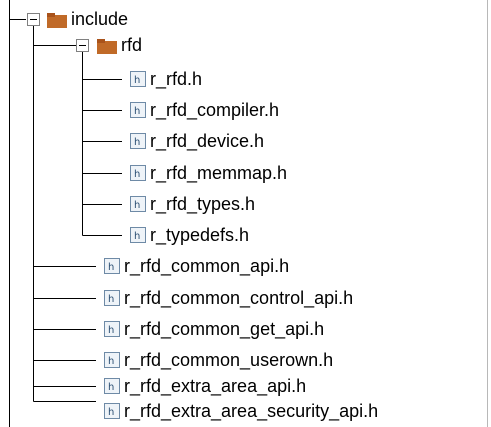  I want to click on tree-item-file: h r_rfd_compiler.h, so click(204, 110).